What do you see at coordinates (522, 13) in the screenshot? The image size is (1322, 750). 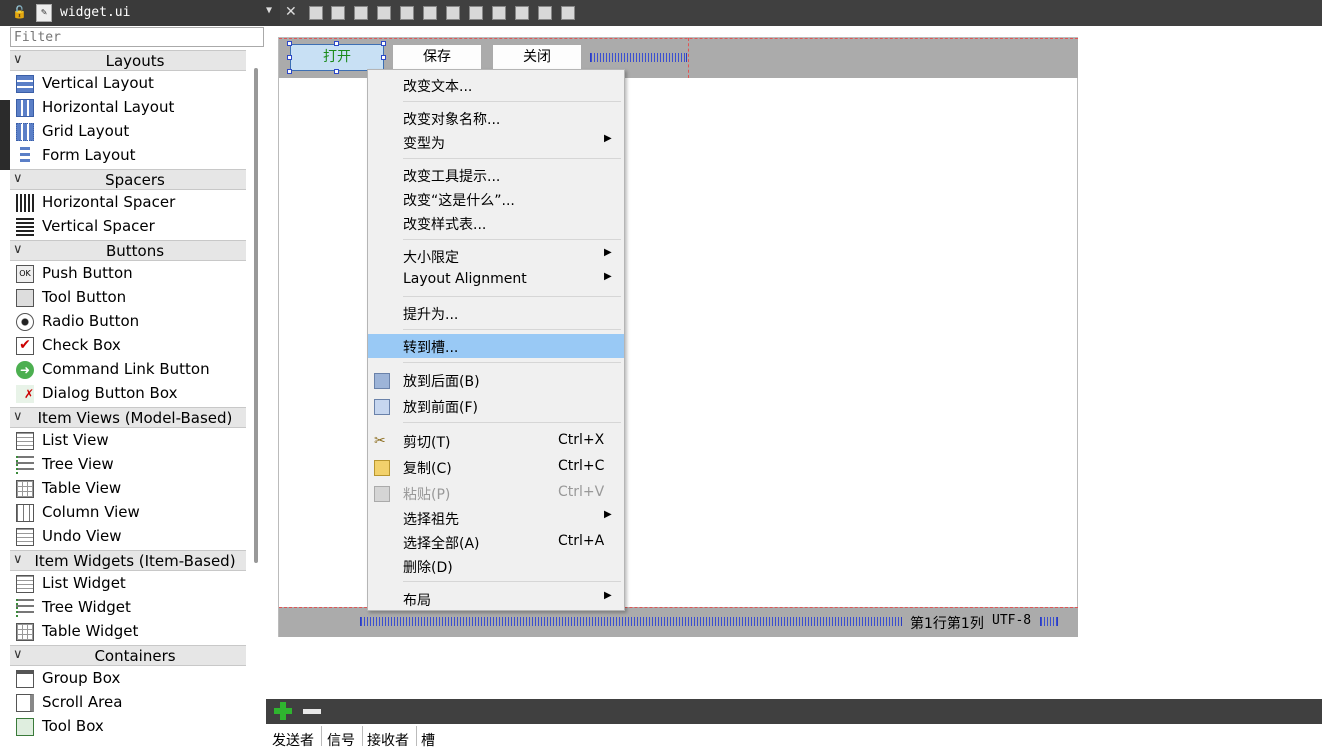 I see `layout-grid-icon` at bounding box center [522, 13].